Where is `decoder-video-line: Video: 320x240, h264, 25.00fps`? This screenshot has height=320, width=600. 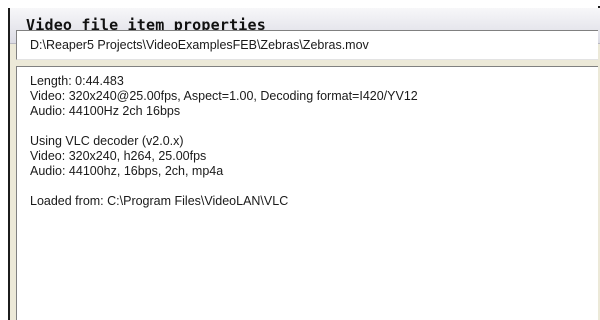
decoder-video-line: Video: 320x240, h264, 25.00fps is located at coordinates (118, 156).